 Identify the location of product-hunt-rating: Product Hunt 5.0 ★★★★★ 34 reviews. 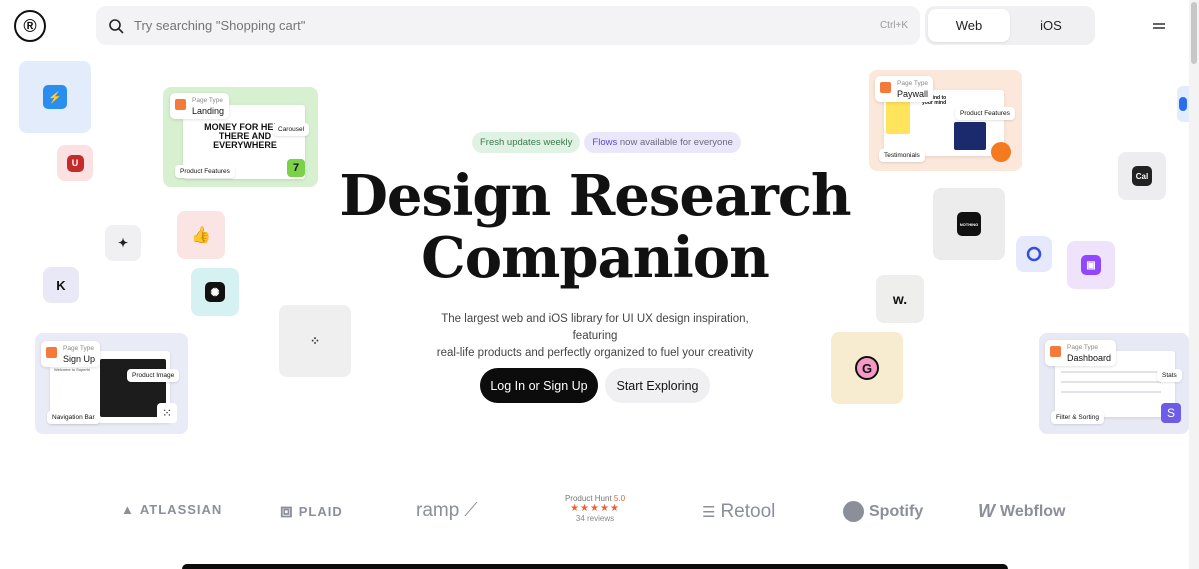
(595, 508).